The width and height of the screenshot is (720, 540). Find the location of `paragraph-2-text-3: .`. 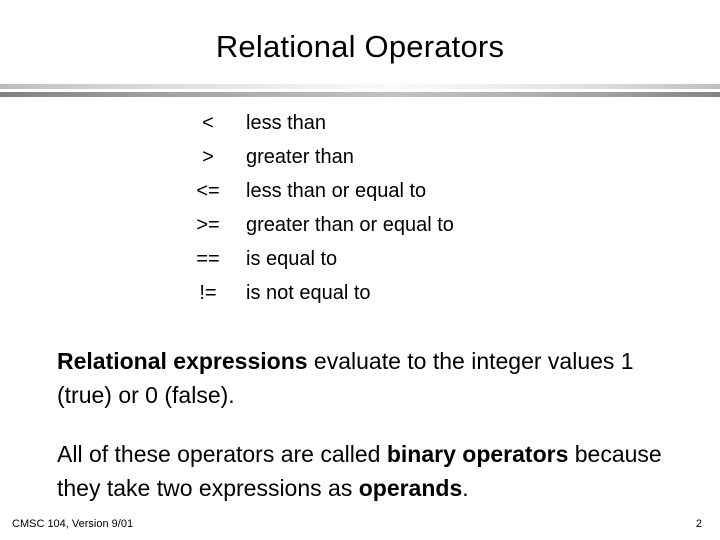

paragraph-2-text-3: . is located at coordinates (465, 488).